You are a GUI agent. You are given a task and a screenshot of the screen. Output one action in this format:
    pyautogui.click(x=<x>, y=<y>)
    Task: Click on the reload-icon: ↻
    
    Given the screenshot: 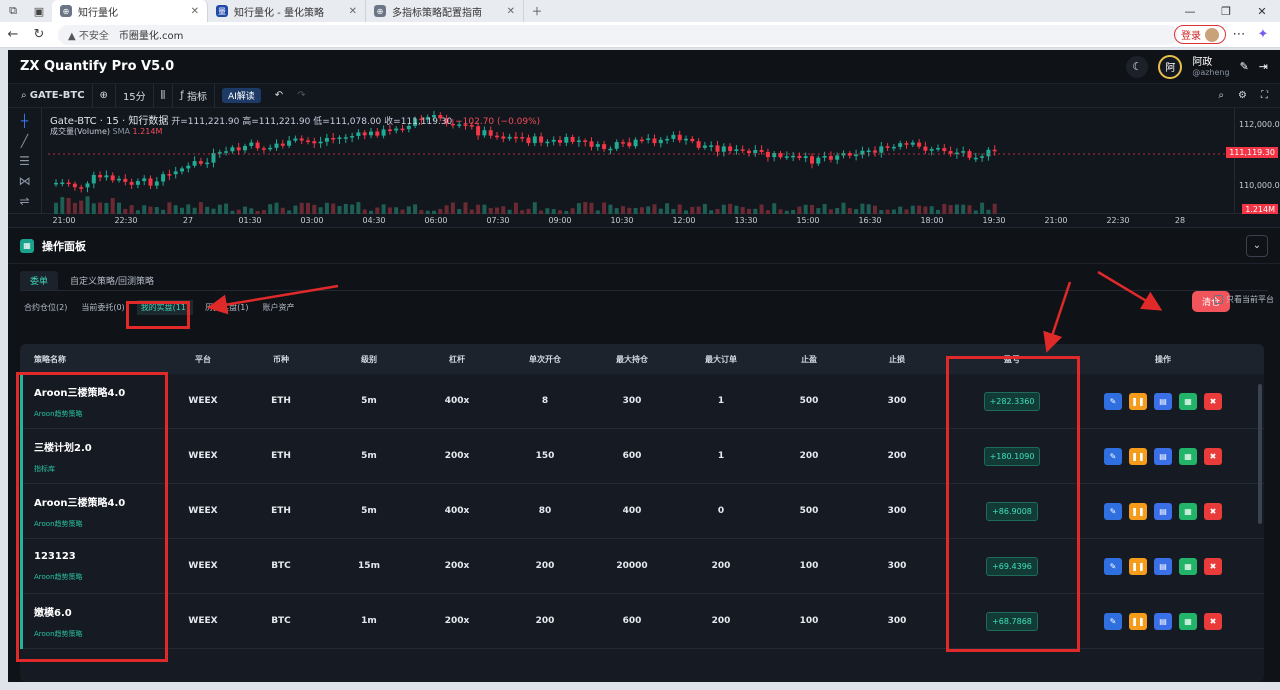 What is the action you would take?
    pyautogui.click(x=39, y=34)
    